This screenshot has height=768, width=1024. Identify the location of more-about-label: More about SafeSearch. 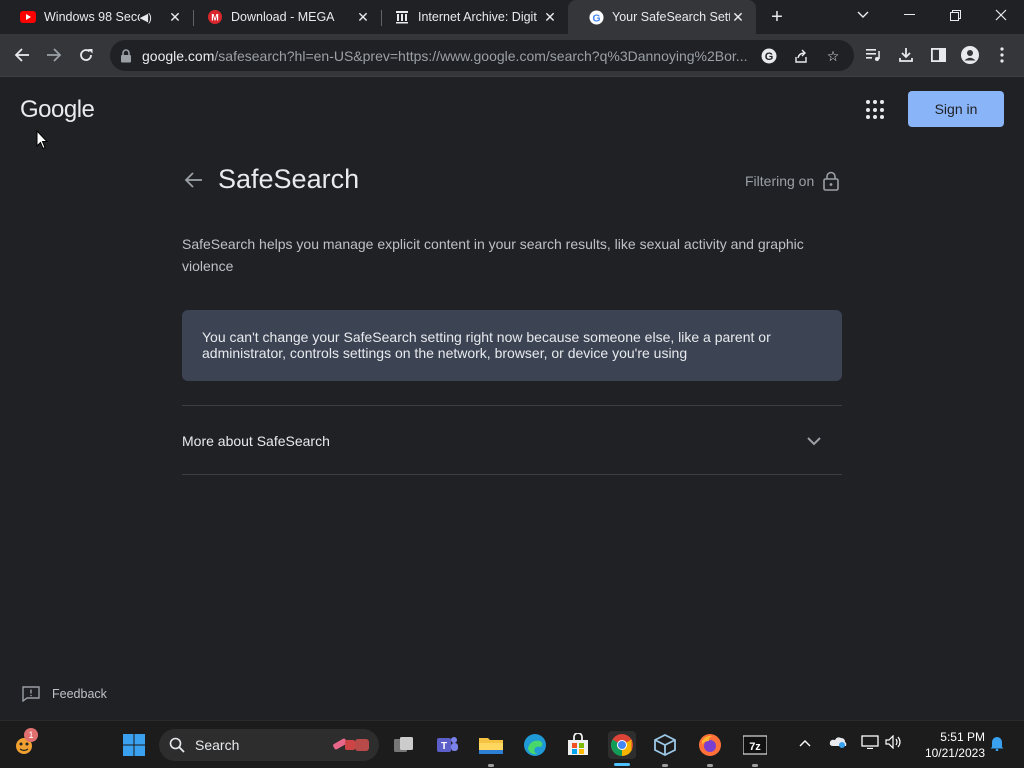
(256, 441).